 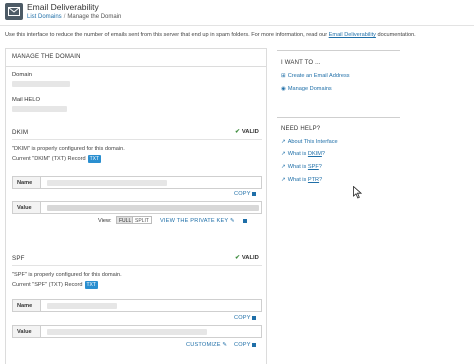 I want to click on sidebar-create-email-link: ⊞ Create an Email Address, so click(x=315, y=76).